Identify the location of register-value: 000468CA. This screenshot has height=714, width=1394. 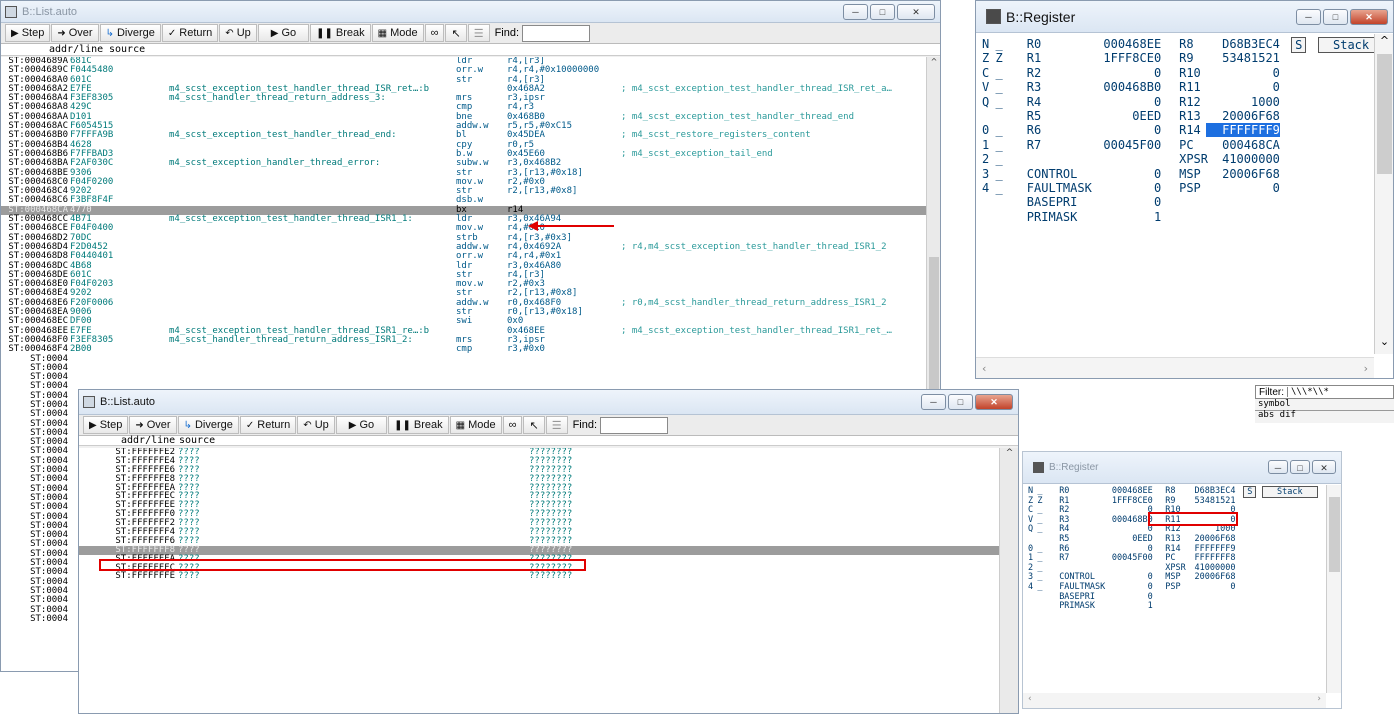
(1251, 144).